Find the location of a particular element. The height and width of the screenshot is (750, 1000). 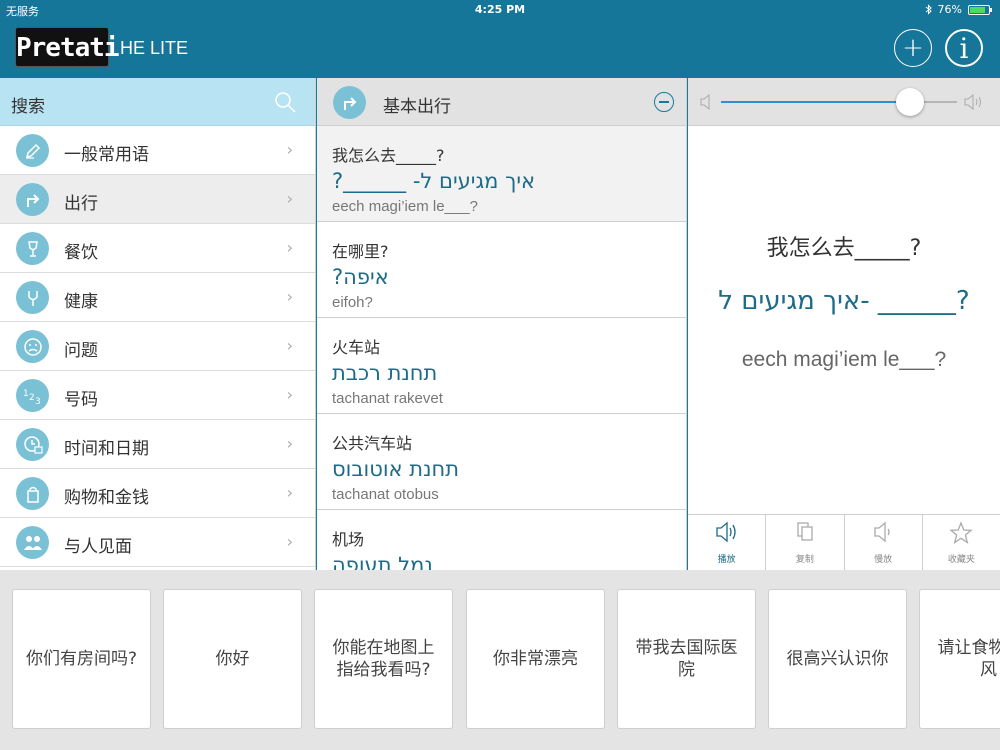

svg-text: 3 is located at coordinates (38, 401).